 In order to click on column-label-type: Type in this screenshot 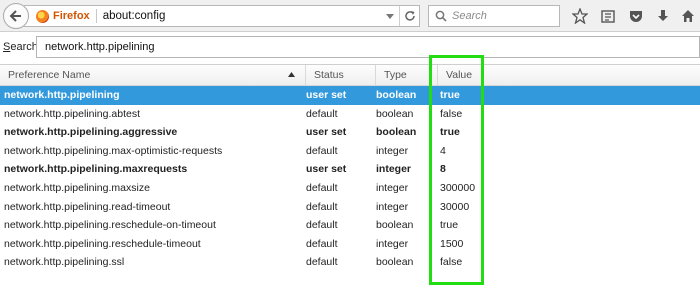, I will do `click(395, 75)`.